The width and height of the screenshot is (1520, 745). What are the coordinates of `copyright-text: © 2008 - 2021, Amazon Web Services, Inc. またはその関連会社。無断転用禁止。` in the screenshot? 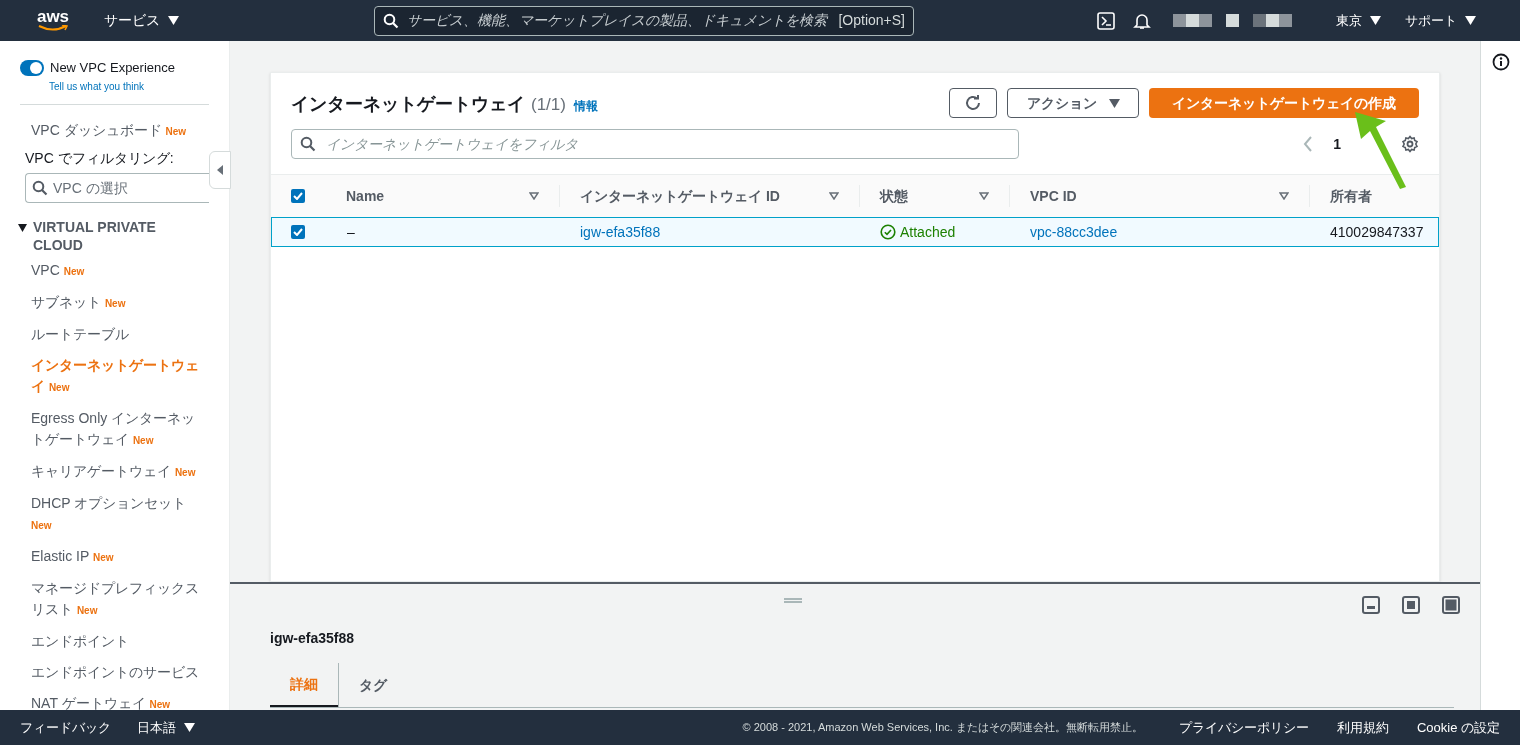 It's located at (942, 728).